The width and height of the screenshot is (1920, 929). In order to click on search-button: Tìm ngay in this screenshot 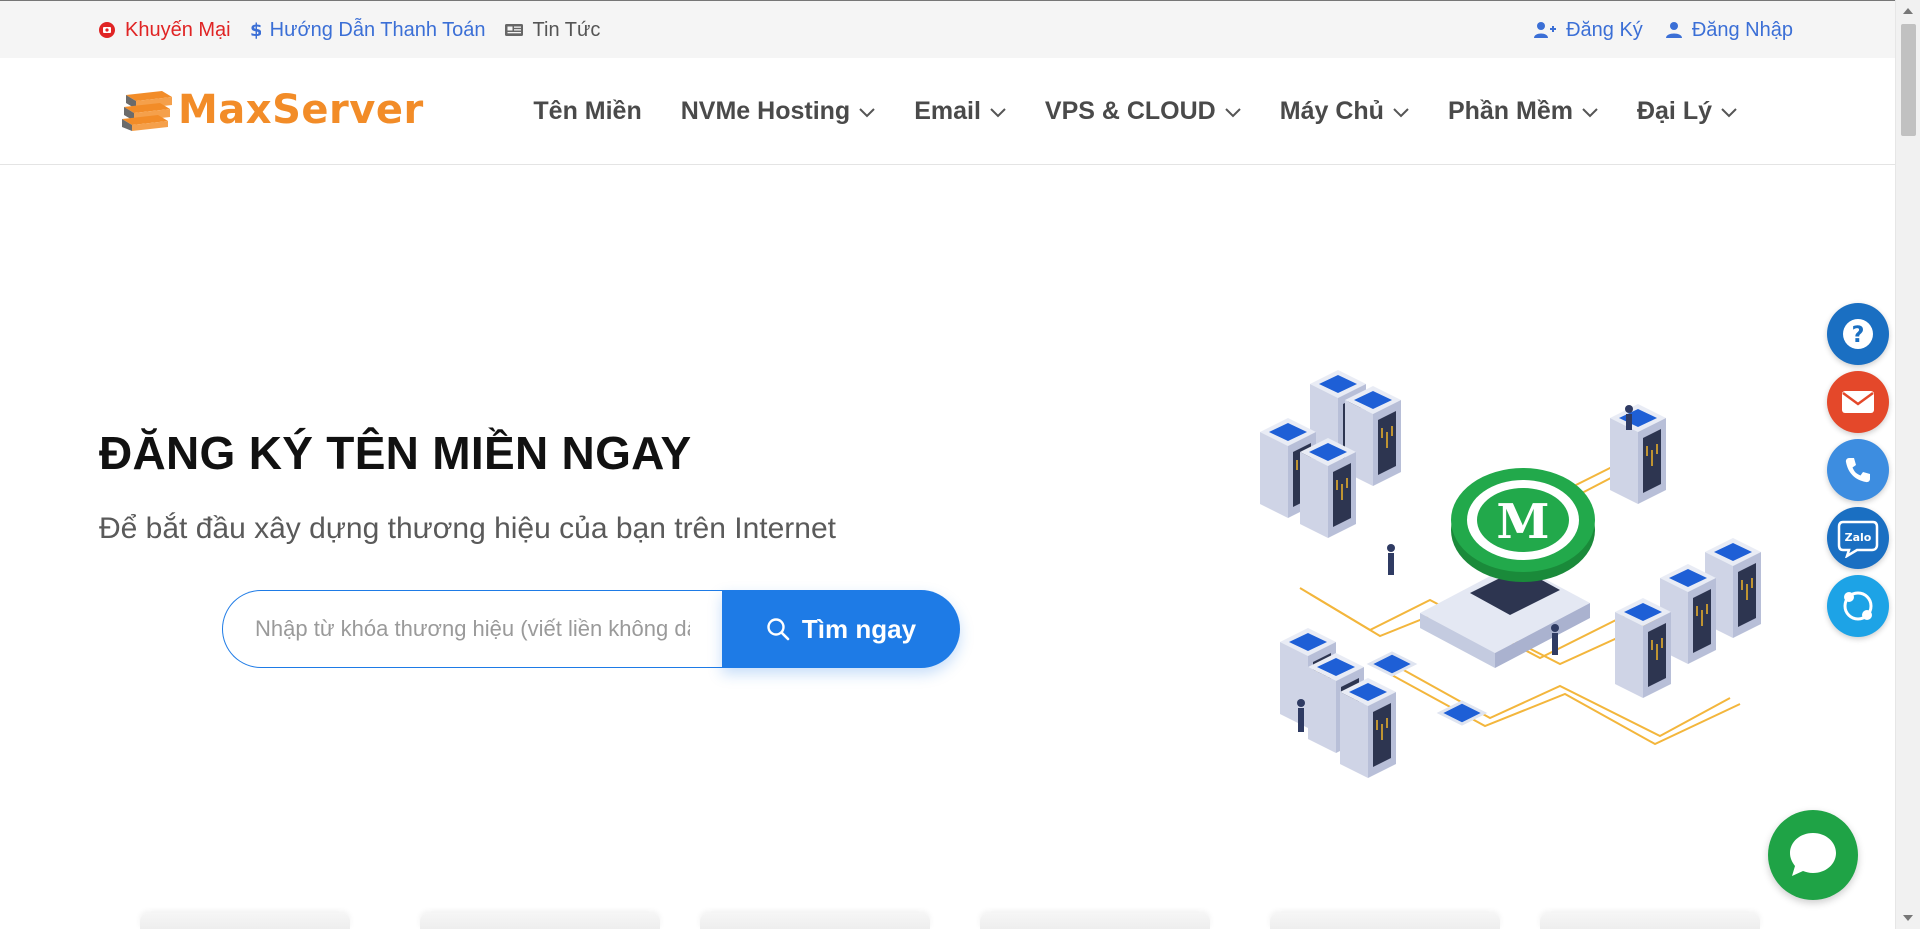, I will do `click(841, 629)`.